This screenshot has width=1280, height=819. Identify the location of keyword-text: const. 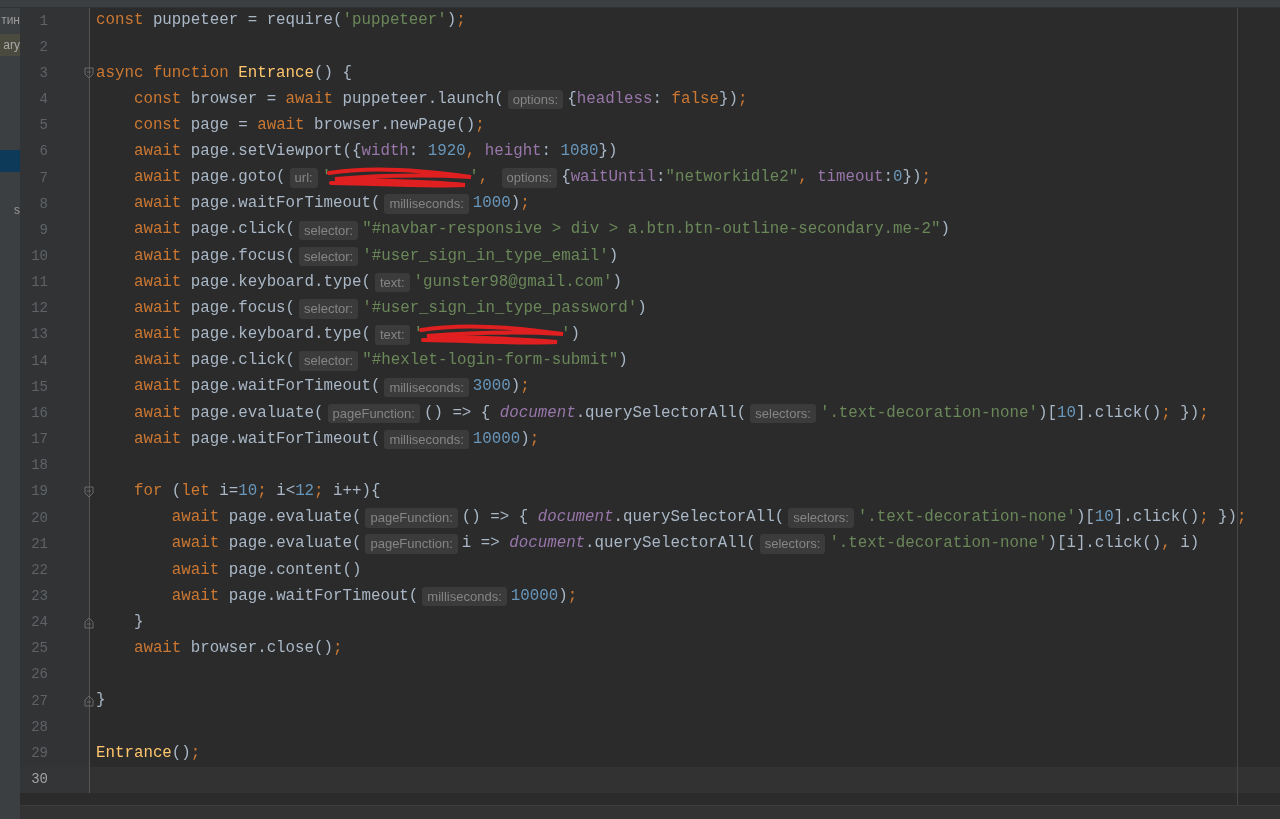
(157, 125).